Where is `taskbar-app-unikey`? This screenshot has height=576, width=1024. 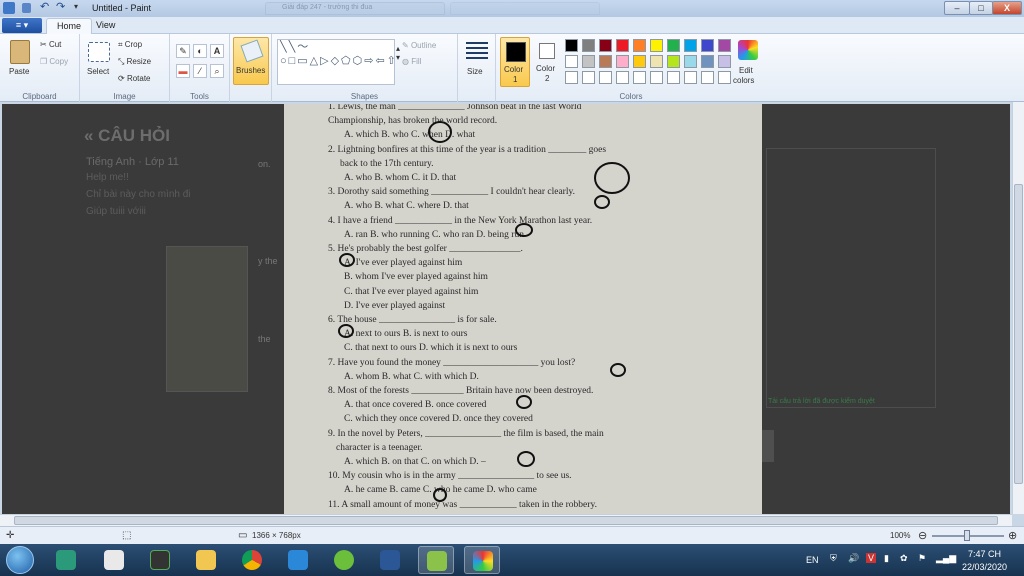
taskbar-app-unikey is located at coordinates (114, 560).